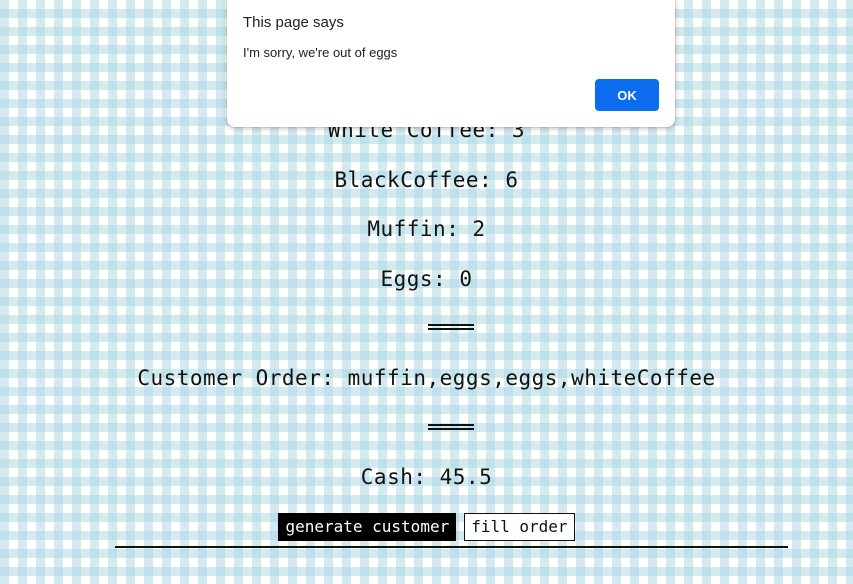 This screenshot has height=584, width=853. What do you see at coordinates (426, 279) in the screenshot?
I see `eggs-count: Eggs: 0` at bounding box center [426, 279].